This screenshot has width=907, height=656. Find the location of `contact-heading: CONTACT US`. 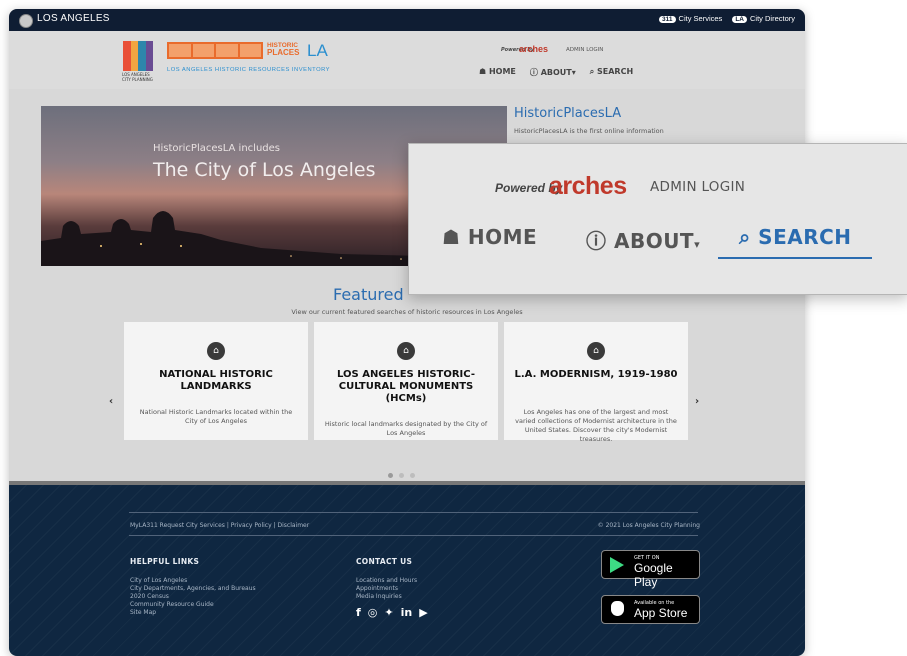

contact-heading: CONTACT US is located at coordinates (384, 561).